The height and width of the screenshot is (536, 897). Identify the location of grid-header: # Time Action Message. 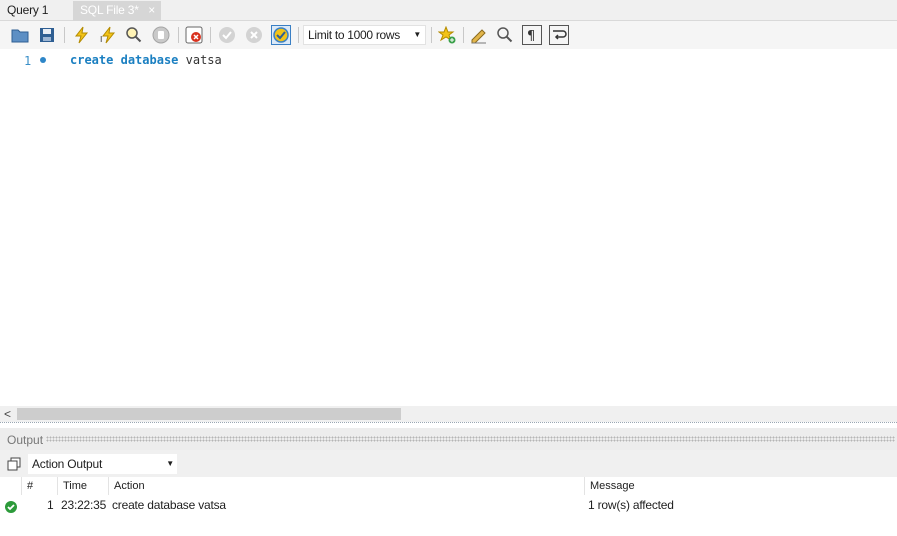
(448, 486).